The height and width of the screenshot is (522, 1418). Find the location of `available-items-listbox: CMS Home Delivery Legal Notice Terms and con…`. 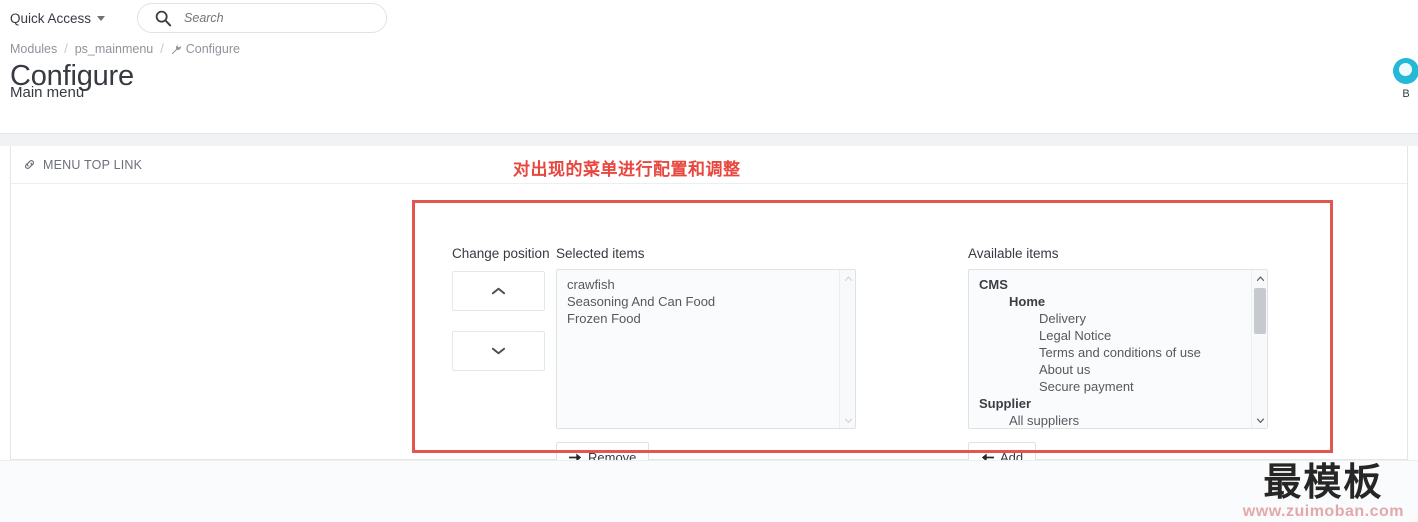

available-items-listbox: CMS Home Delivery Legal Notice Terms and con… is located at coordinates (1118, 349).